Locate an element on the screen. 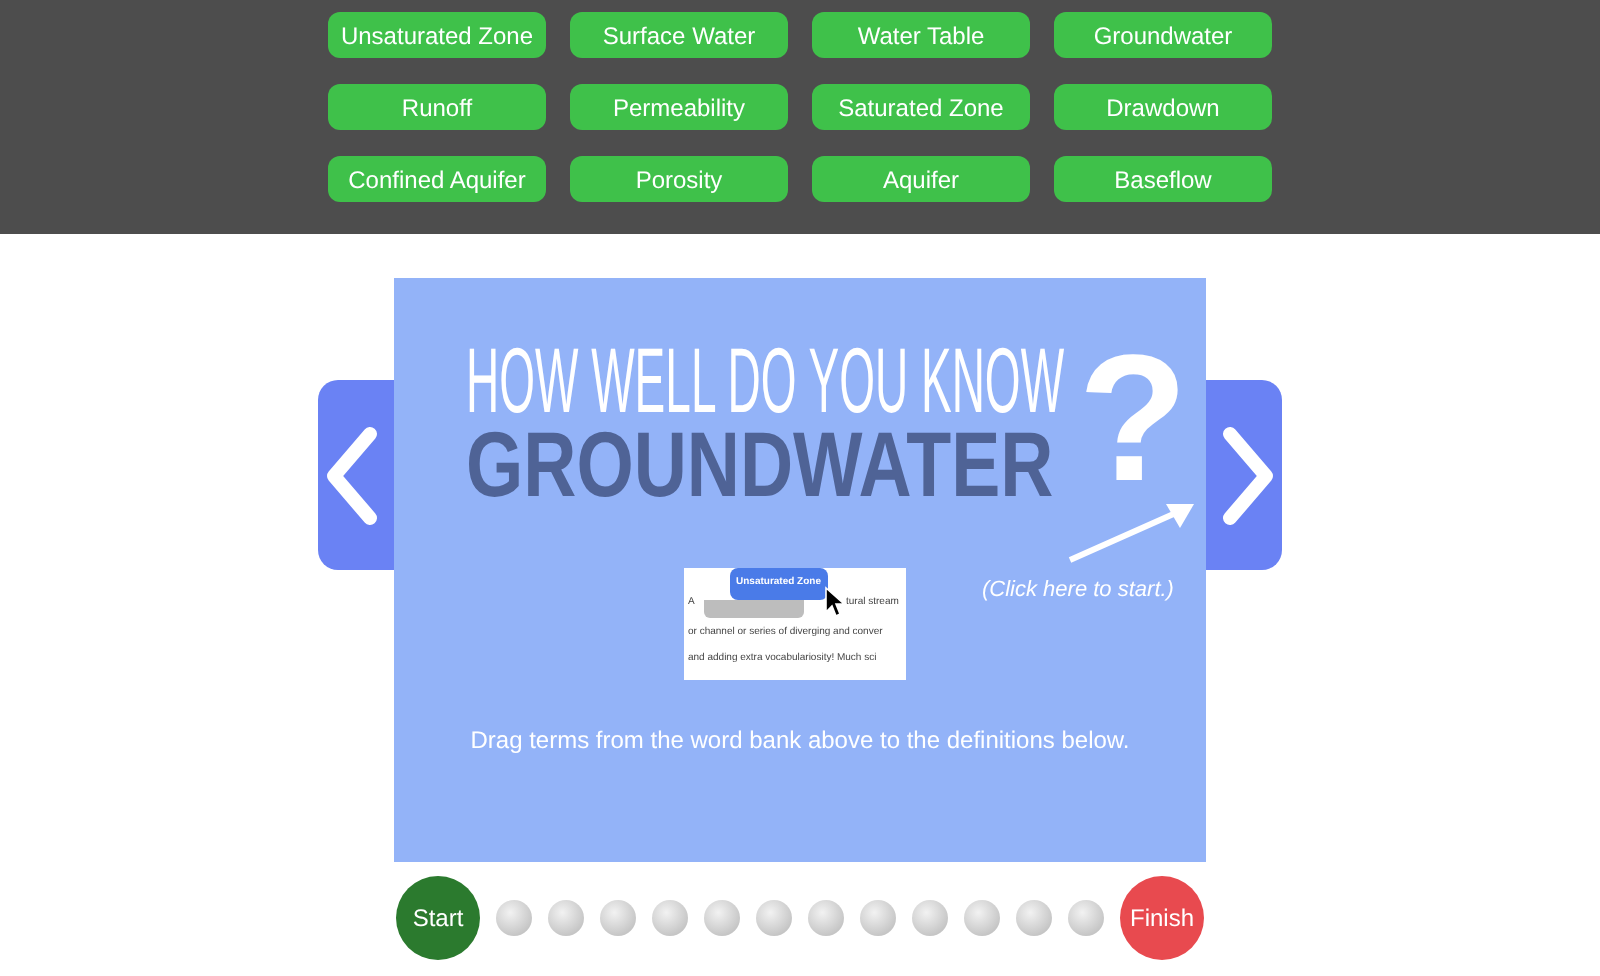 The height and width of the screenshot is (976, 1600). term-button: Unsaturated Zone is located at coordinates (437, 35).